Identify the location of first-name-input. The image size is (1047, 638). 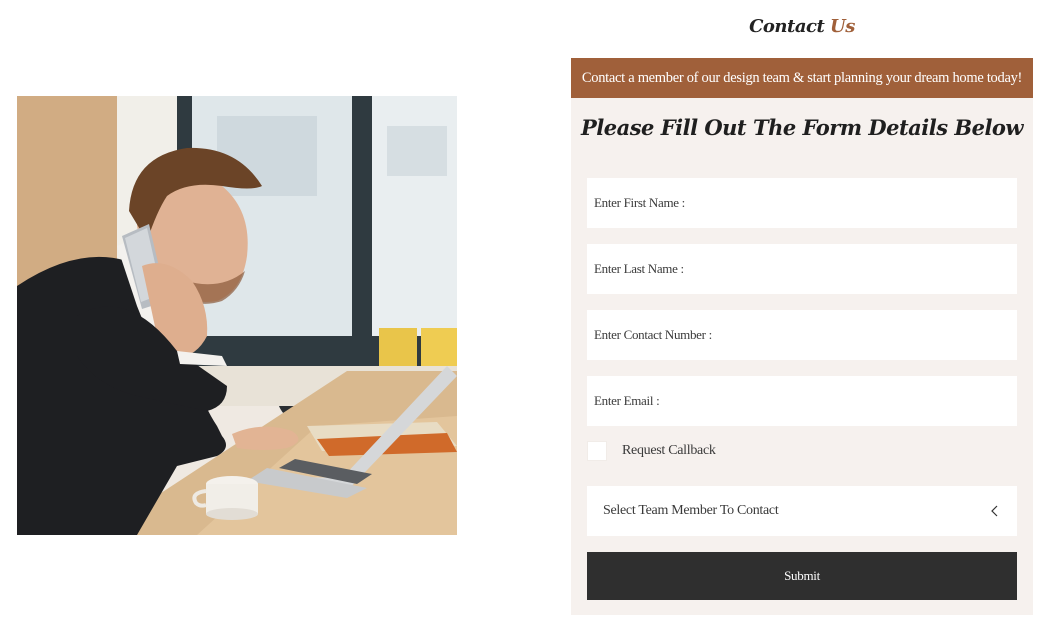
(802, 203).